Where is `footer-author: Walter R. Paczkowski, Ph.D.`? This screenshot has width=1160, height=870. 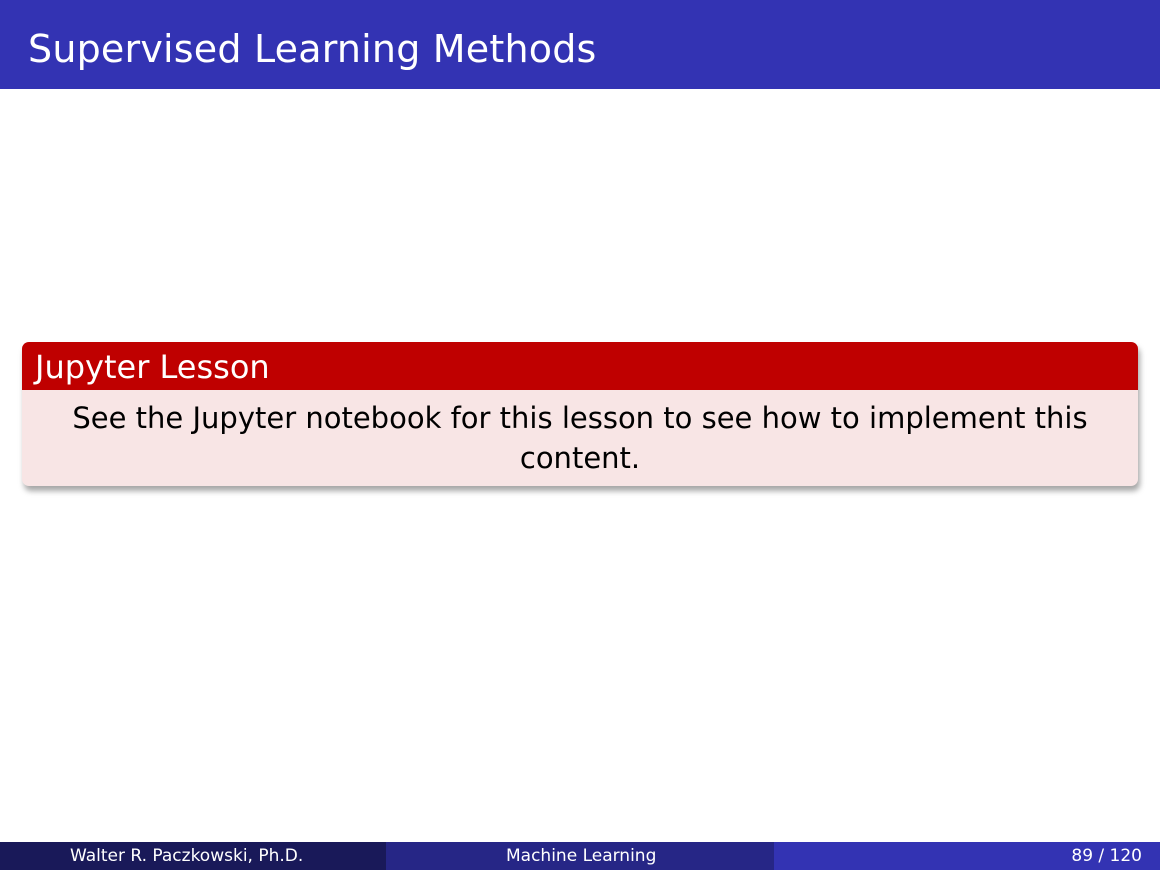 footer-author: Walter R. Paczkowski, Ph.D. is located at coordinates (187, 856).